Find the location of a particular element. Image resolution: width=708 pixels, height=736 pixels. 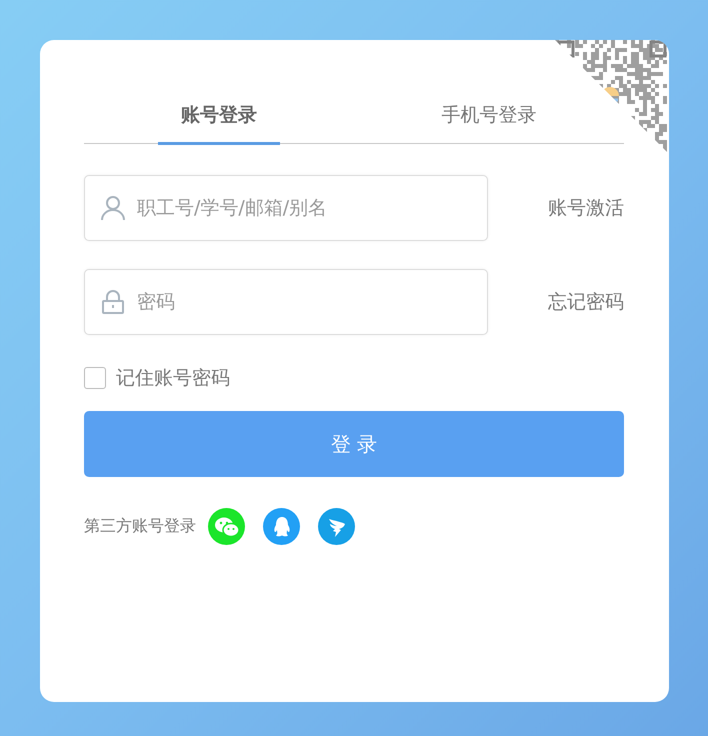

dingtalk-login-button is located at coordinates (336, 526).